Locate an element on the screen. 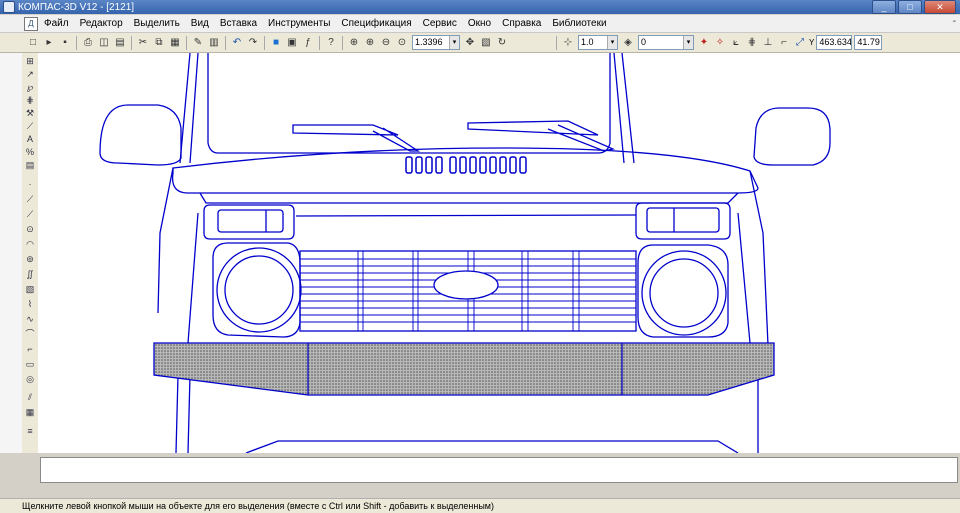  circle-icon: ⊙ is located at coordinates (30, 229).